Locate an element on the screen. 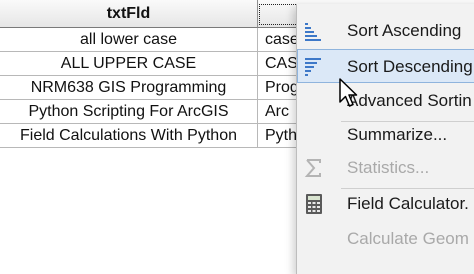 The height and width of the screenshot is (274, 474). menu-item-label: Calculate Geom is located at coordinates (408, 238).